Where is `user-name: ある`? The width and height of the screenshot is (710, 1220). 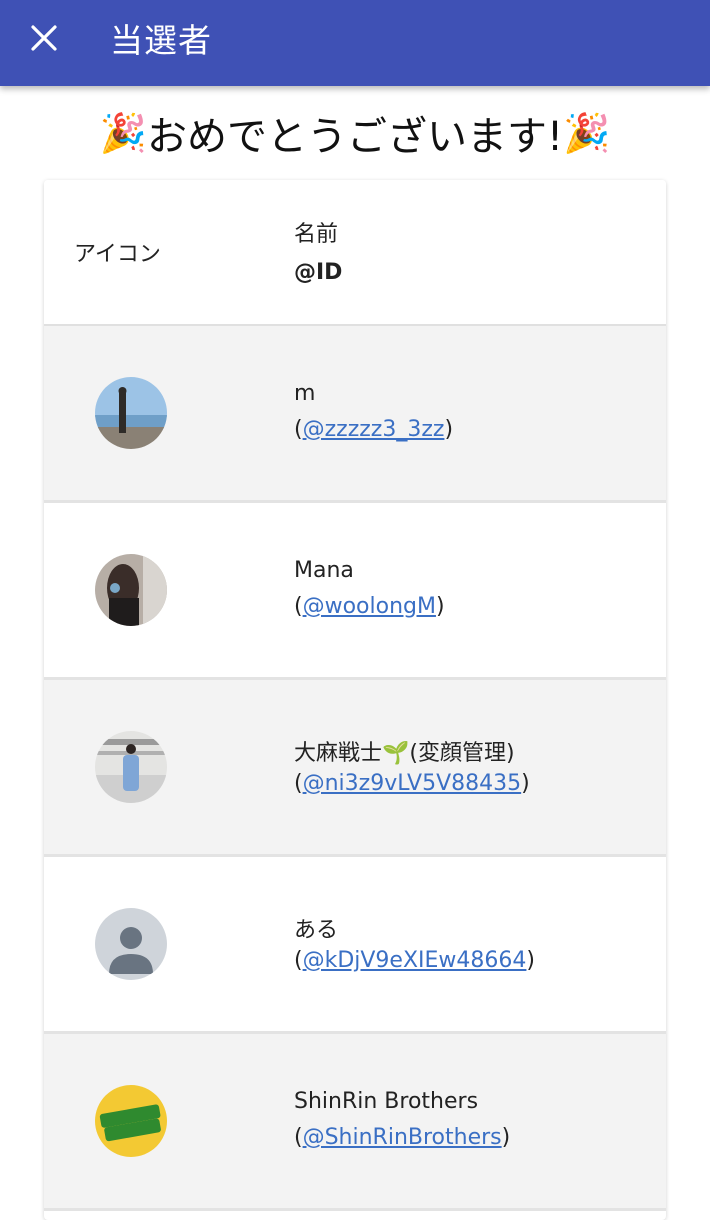 user-name: ある is located at coordinates (316, 930).